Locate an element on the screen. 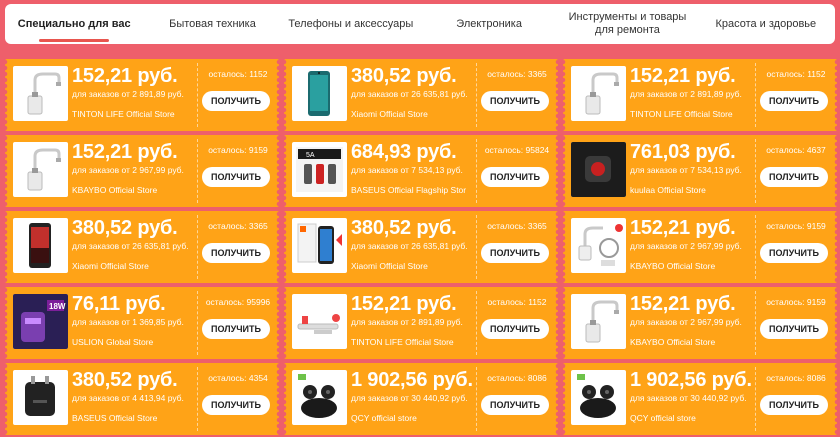 This screenshot has height=437, width=840. coupon-value: 1 902,56 руб. is located at coordinates (412, 380).